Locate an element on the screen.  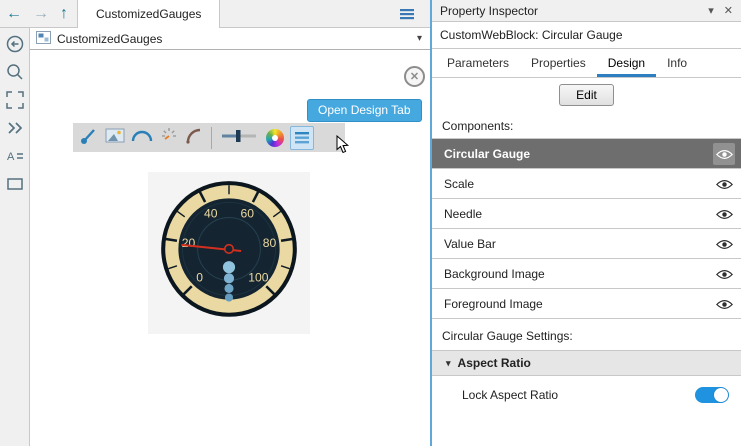
color-wheel-icon is located at coordinates (275, 137).